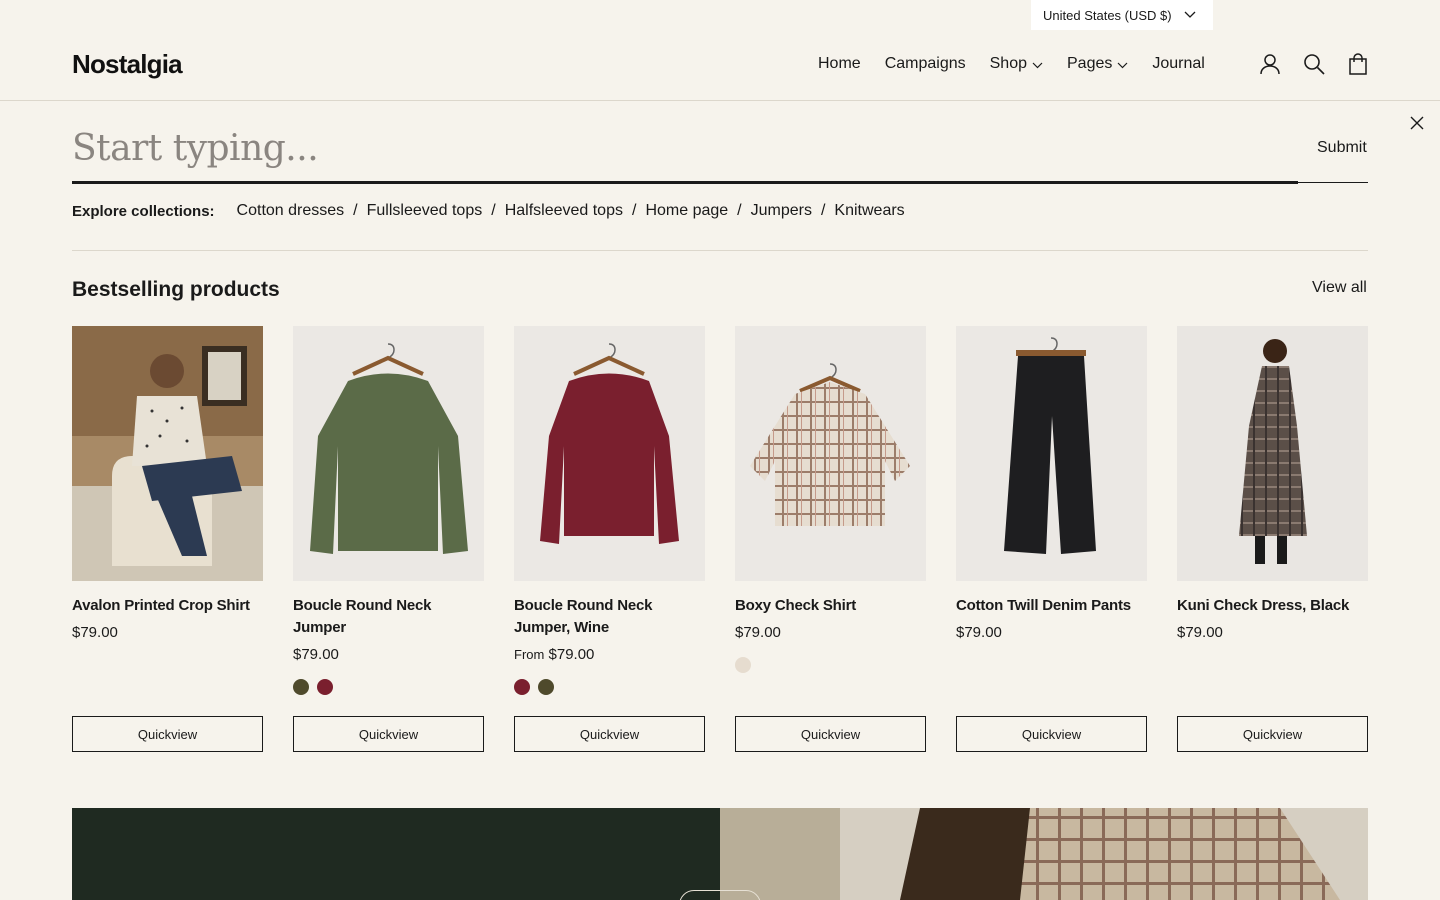 The height and width of the screenshot is (900, 1440). Describe the element at coordinates (564, 211) in the screenshot. I see `collection-link: Halfsleeved tops` at that location.